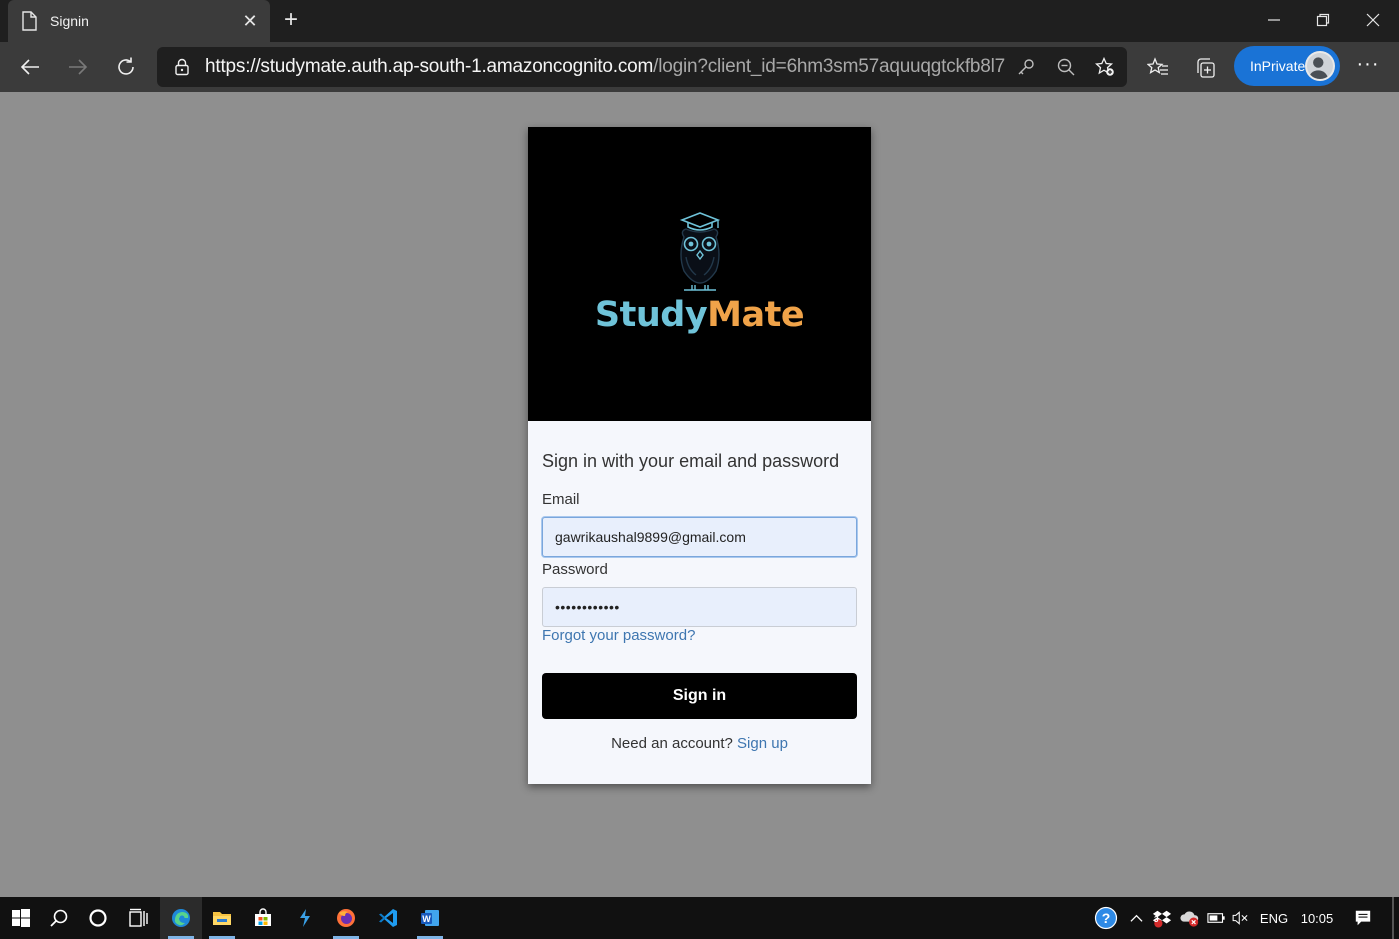  I want to click on email-field: gawrikaushal9899@gmail.com, so click(699, 537).